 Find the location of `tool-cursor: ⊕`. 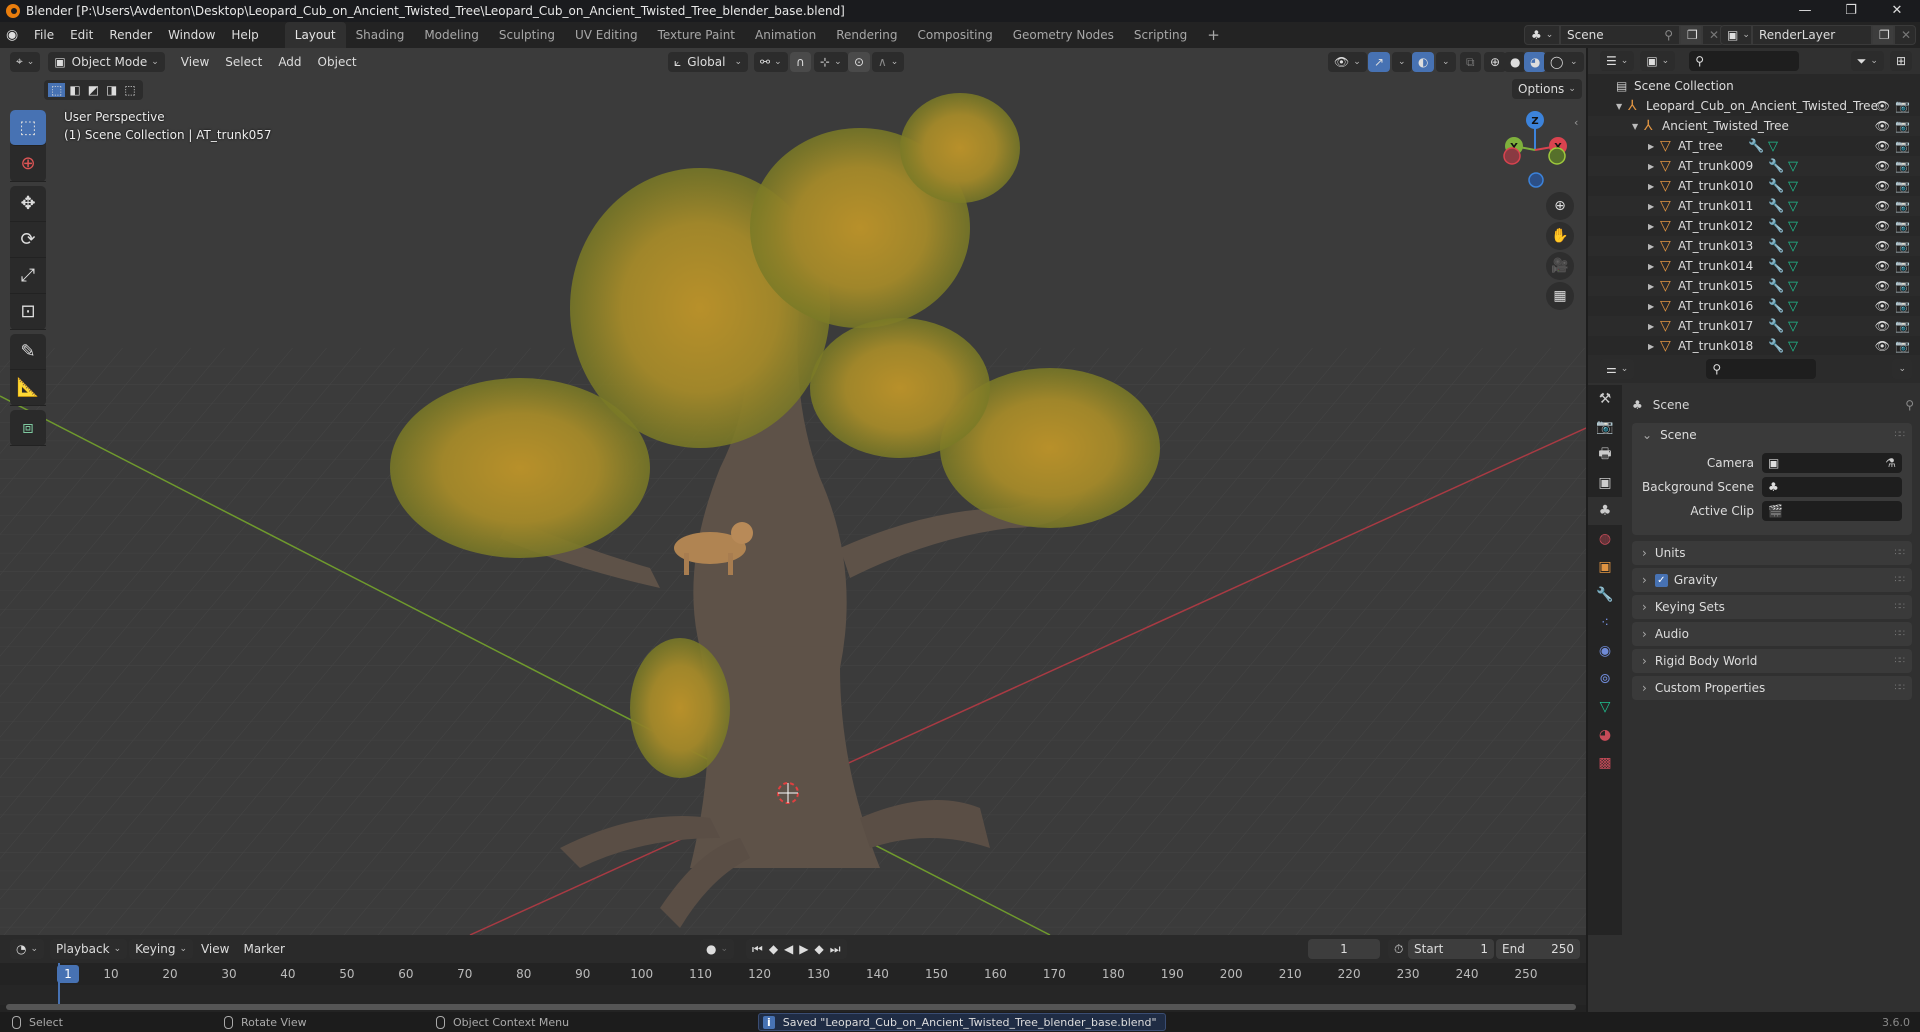

tool-cursor: ⊕ is located at coordinates (28, 164).